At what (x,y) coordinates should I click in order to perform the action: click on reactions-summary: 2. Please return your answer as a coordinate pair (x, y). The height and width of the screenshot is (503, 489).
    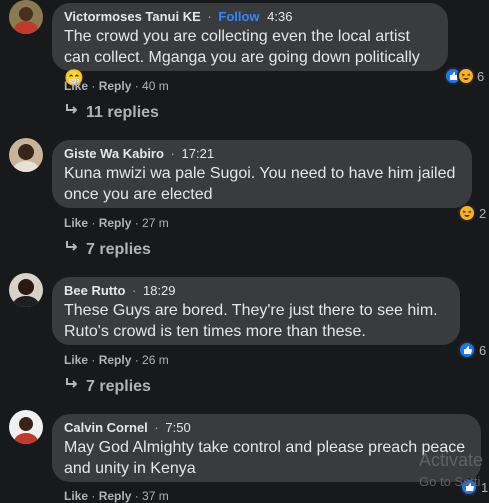
    Looking at the image, I should click on (472, 213).